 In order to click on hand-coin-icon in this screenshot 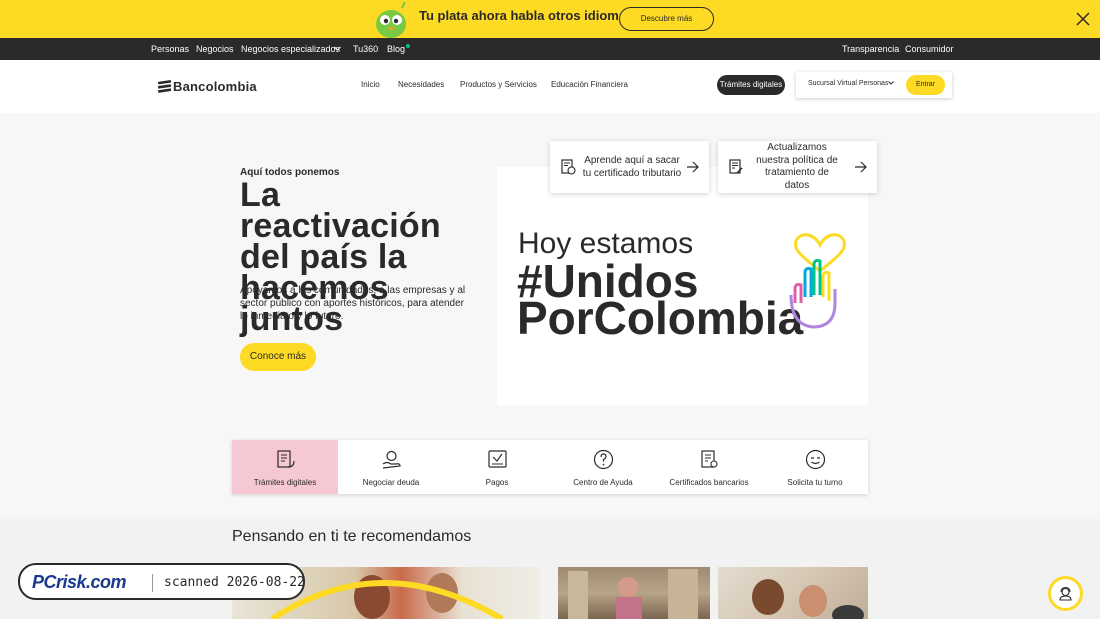, I will do `click(391, 459)`.